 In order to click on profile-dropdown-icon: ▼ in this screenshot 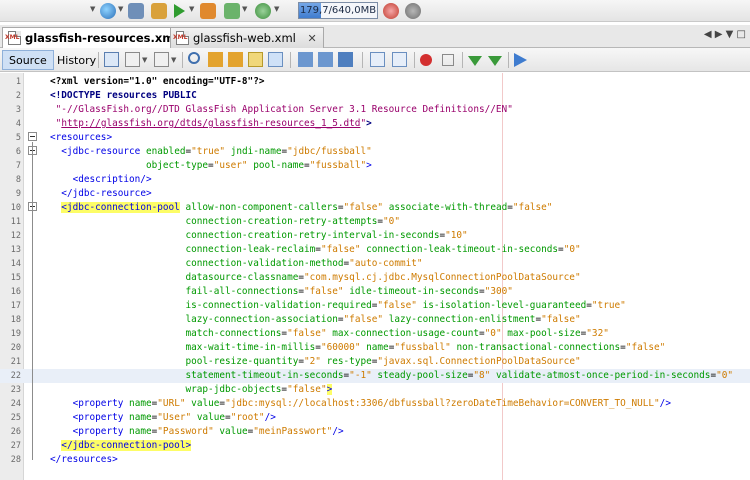, I will do `click(277, 9)`.